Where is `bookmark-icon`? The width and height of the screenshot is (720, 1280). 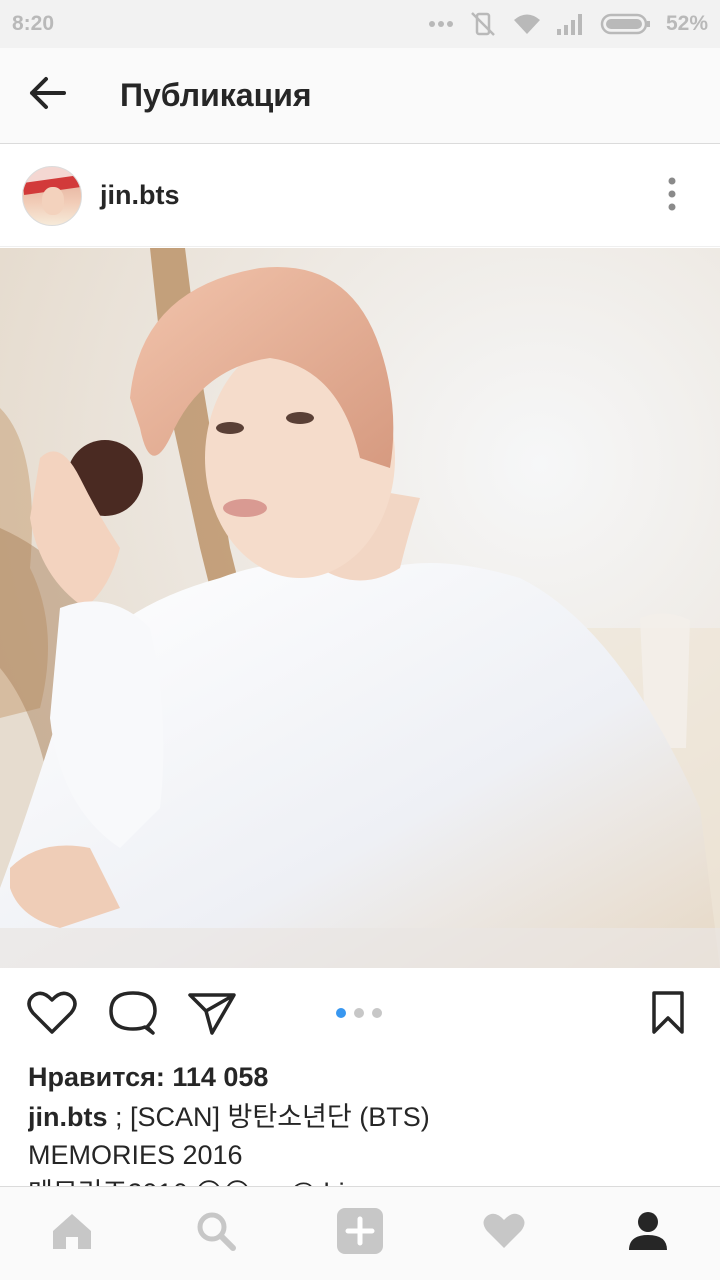 bookmark-icon is located at coordinates (668, 1015).